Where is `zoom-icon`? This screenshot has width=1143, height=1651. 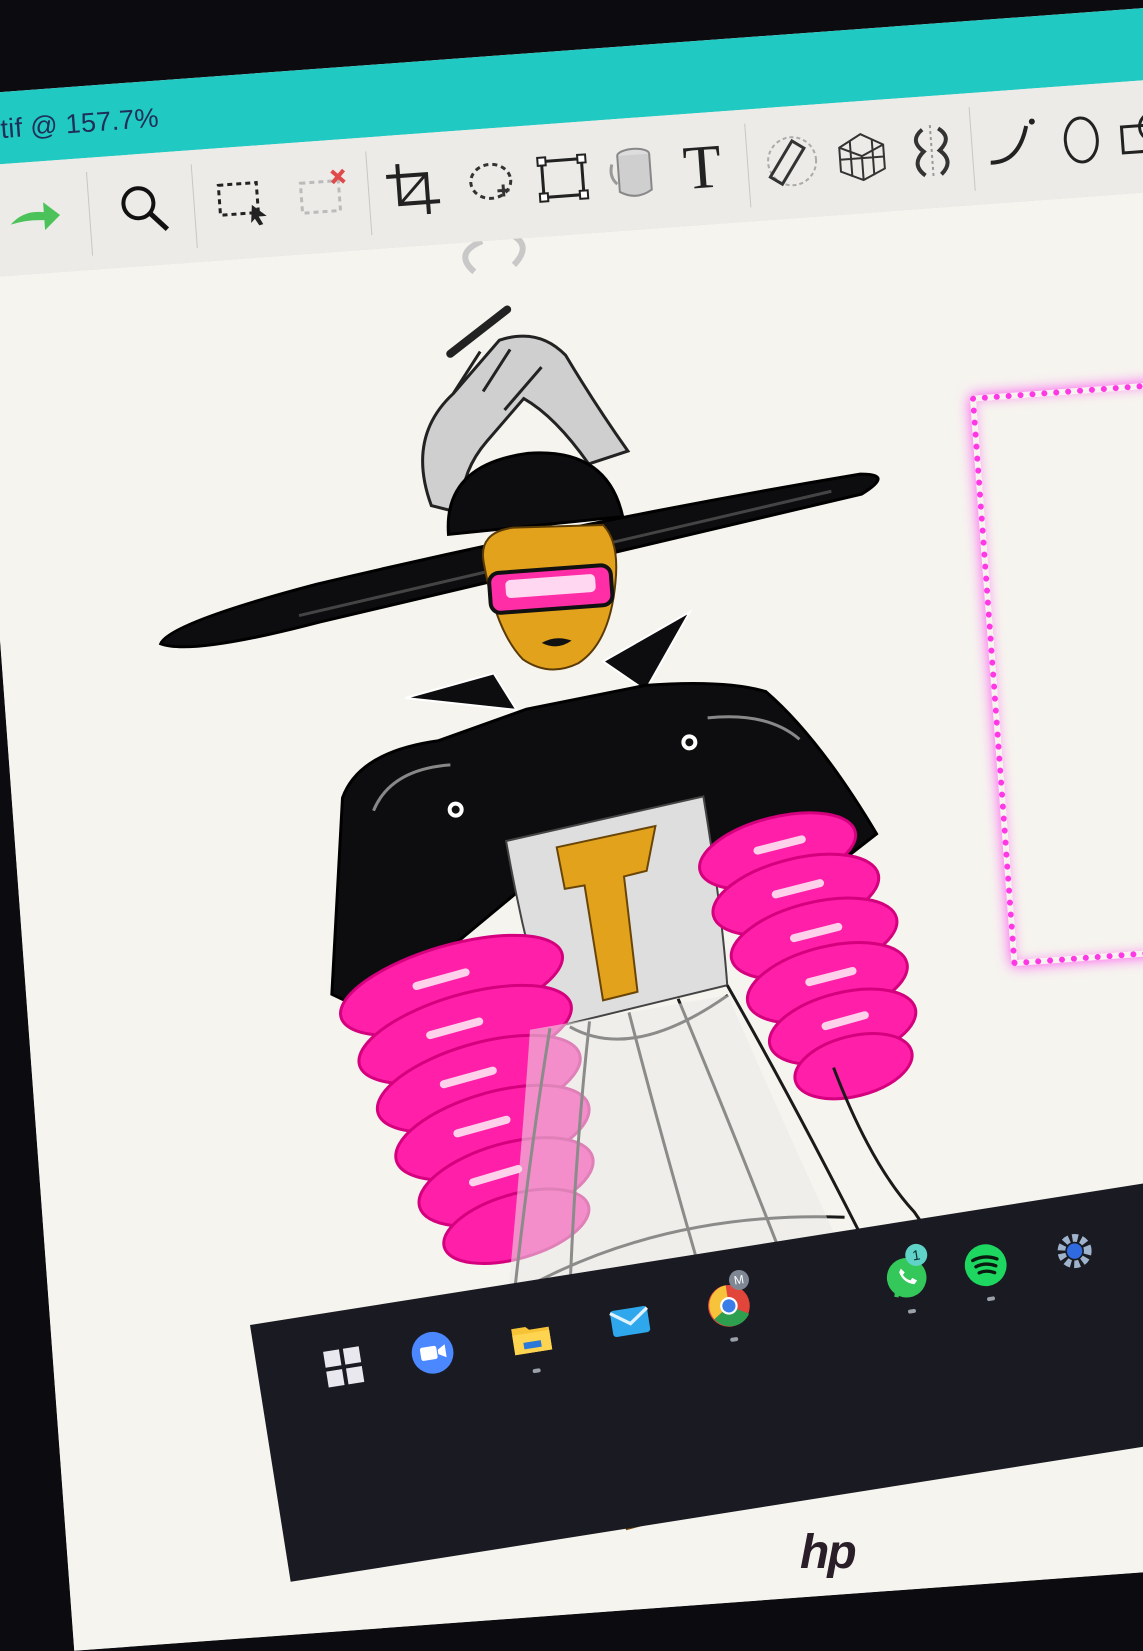
zoom-icon is located at coordinates (143, 208).